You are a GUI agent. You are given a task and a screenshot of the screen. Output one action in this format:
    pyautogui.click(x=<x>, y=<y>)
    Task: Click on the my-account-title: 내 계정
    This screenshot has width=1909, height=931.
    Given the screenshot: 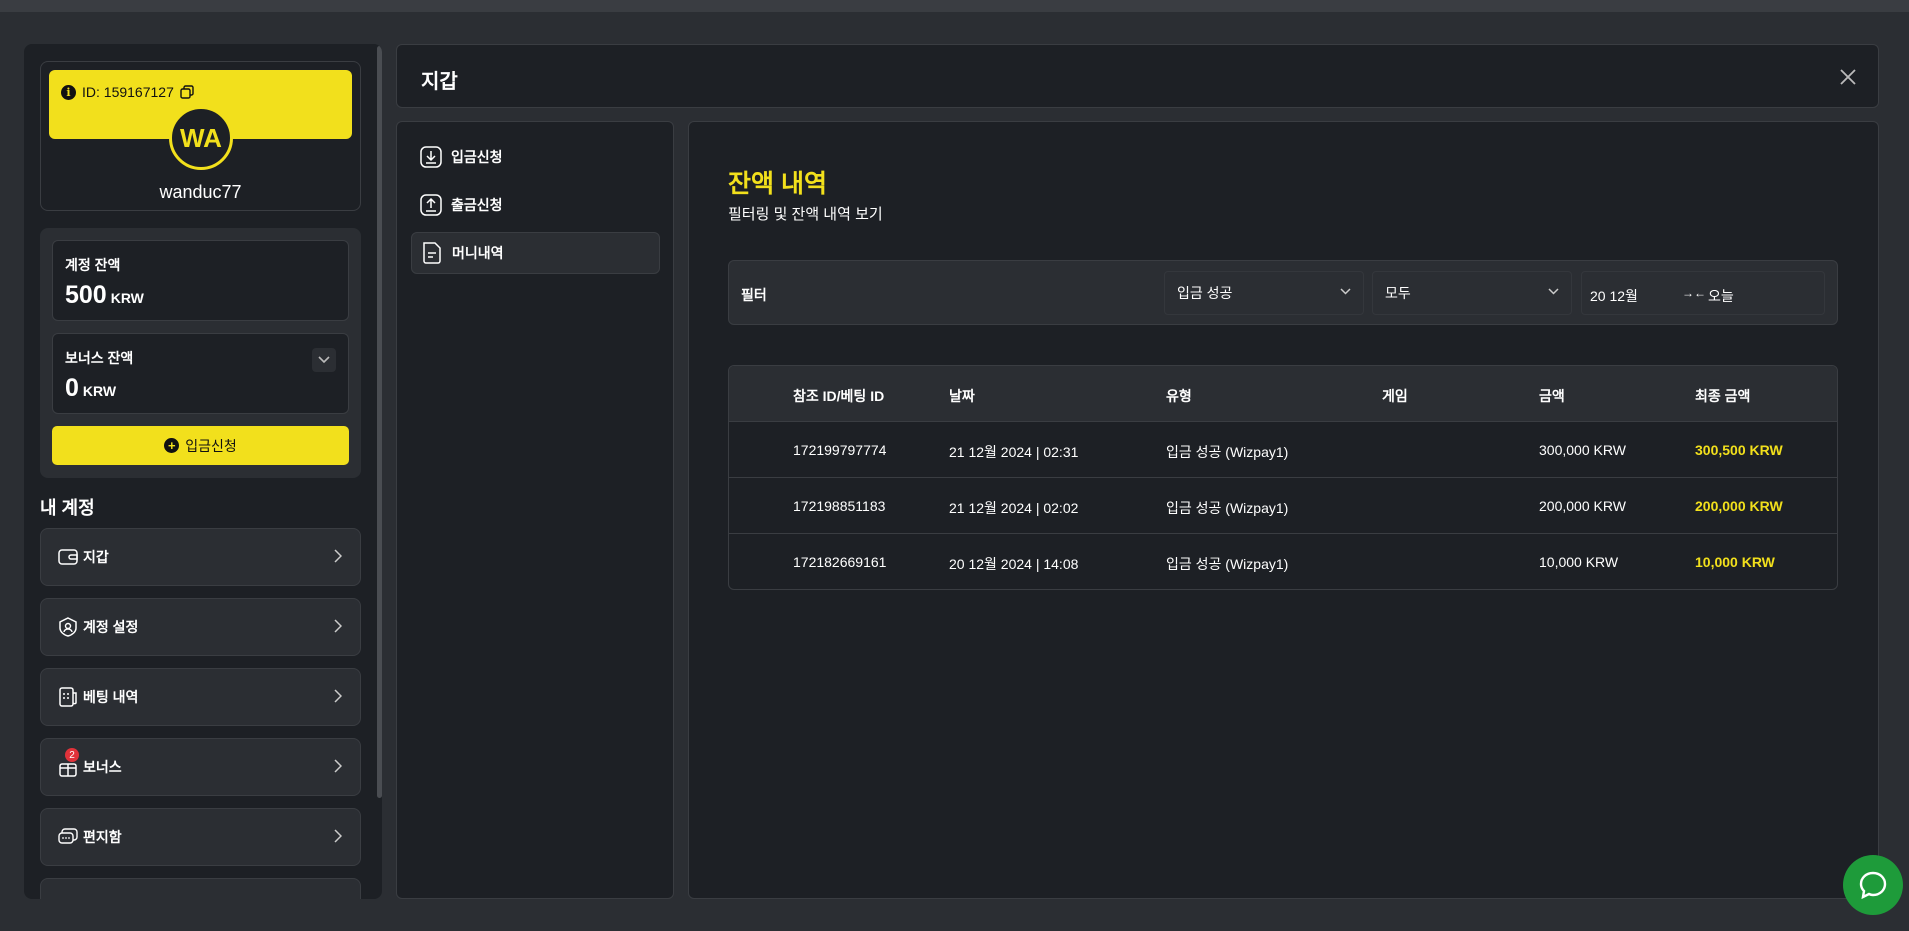 What is the action you would take?
    pyautogui.click(x=67, y=508)
    